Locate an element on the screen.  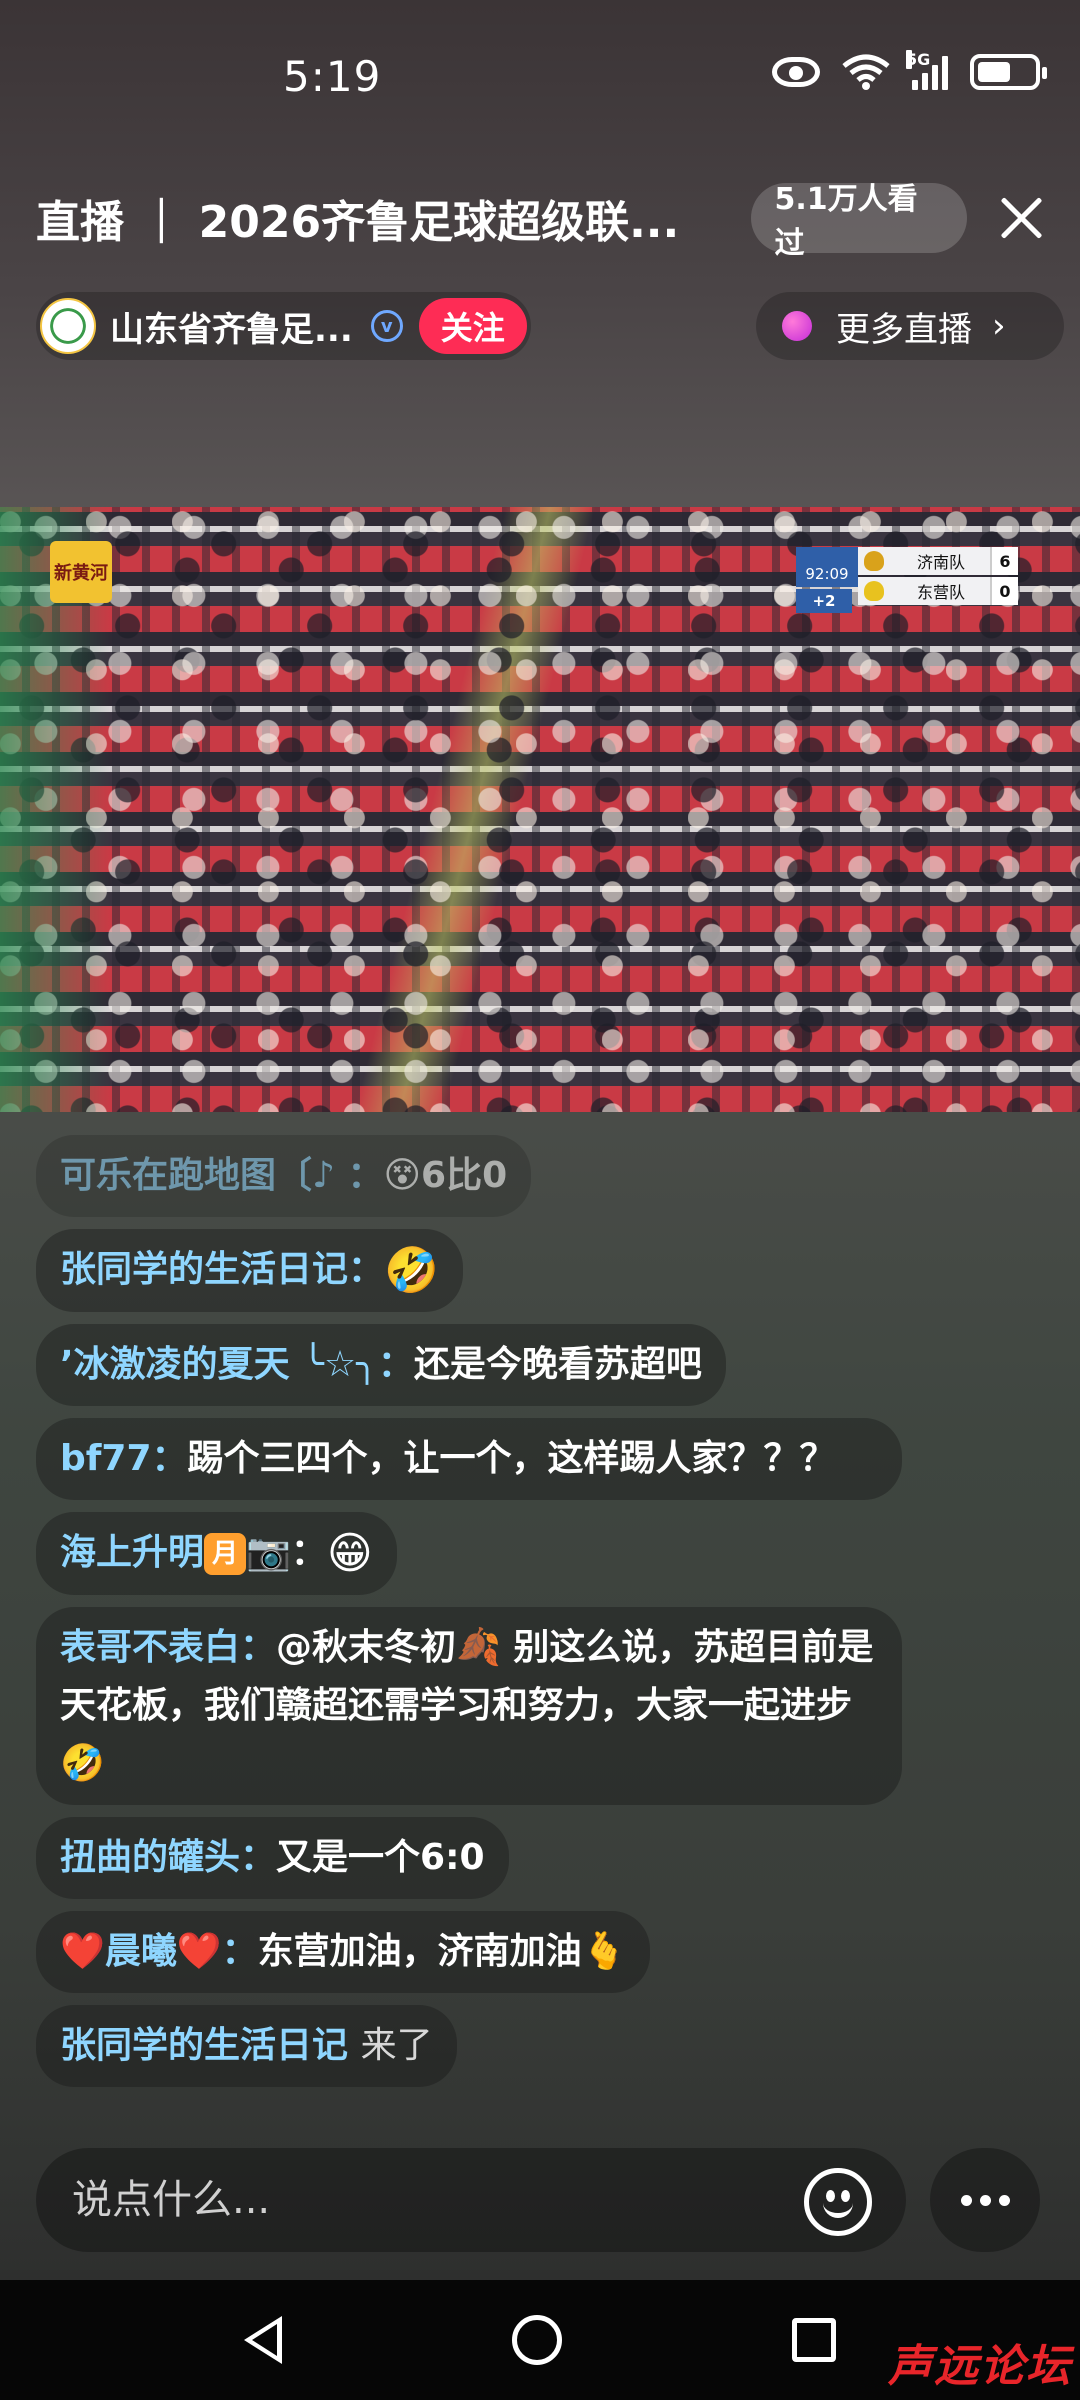
follow-button: 关注 is located at coordinates (472, 326).